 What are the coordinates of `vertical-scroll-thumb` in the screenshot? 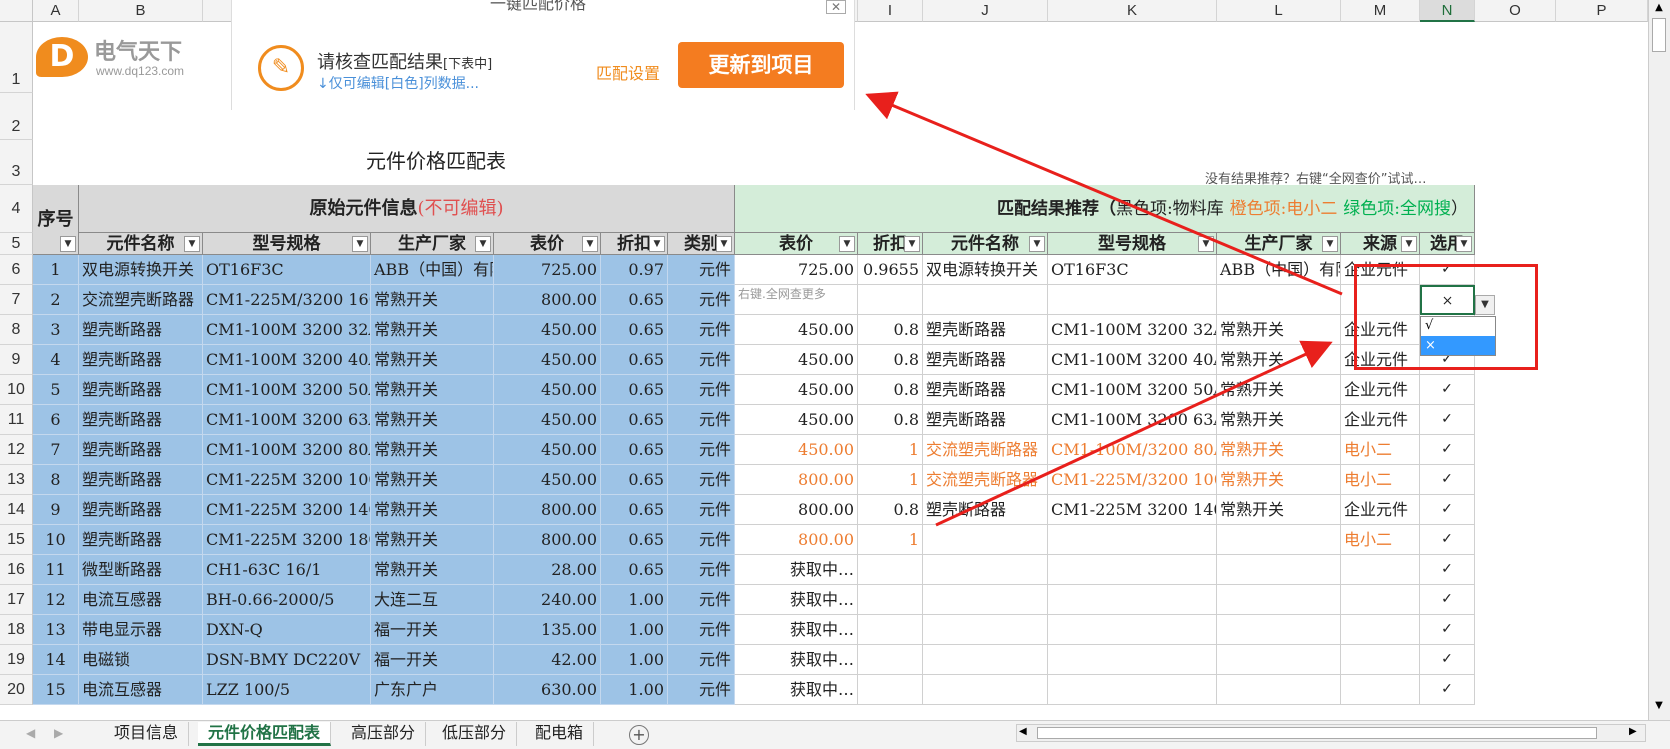 It's located at (1659, 35).